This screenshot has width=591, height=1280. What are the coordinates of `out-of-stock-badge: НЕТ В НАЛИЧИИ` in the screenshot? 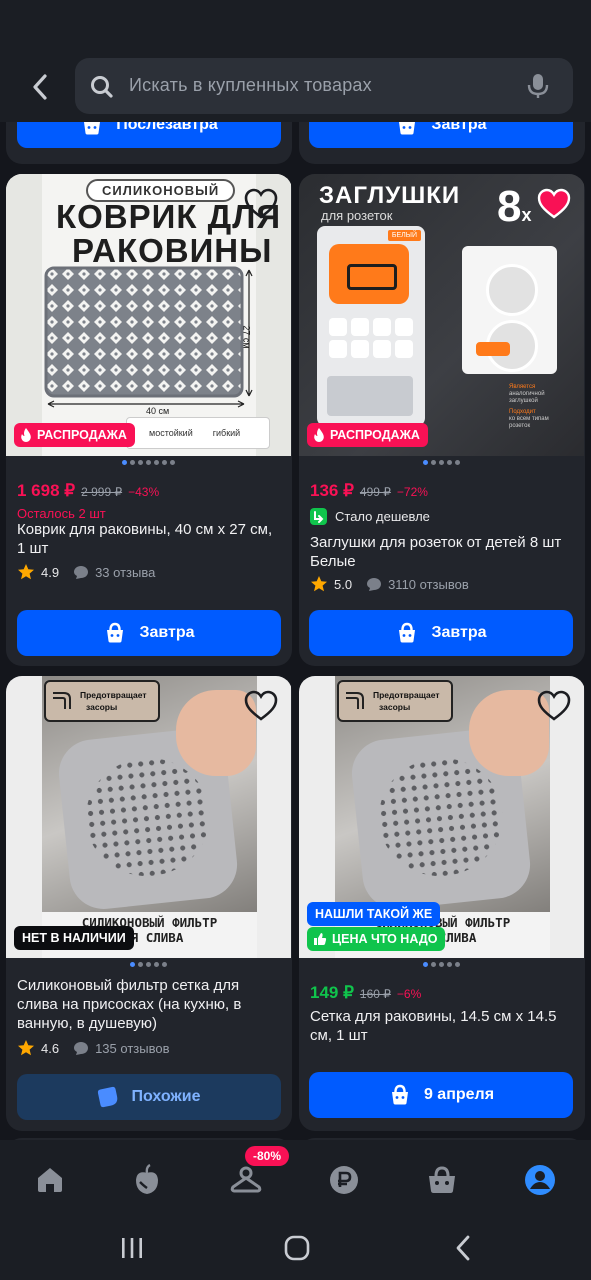 It's located at (74, 938).